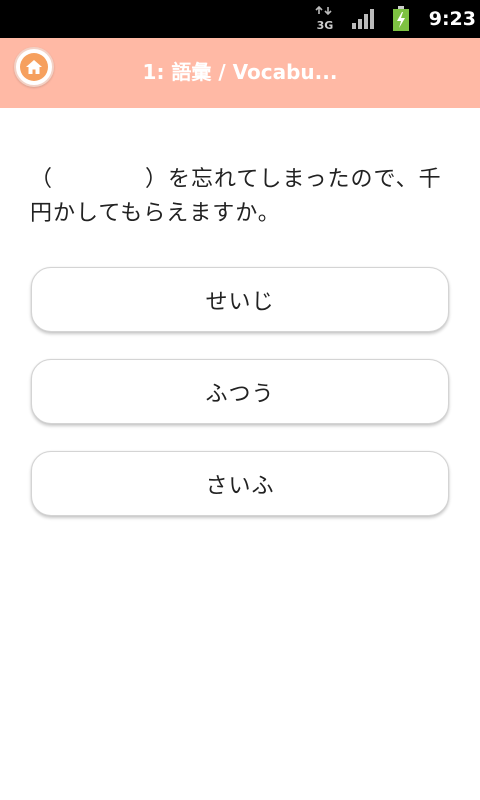 The height and width of the screenshot is (800, 480). I want to click on signal-strength-icon, so click(364, 19).